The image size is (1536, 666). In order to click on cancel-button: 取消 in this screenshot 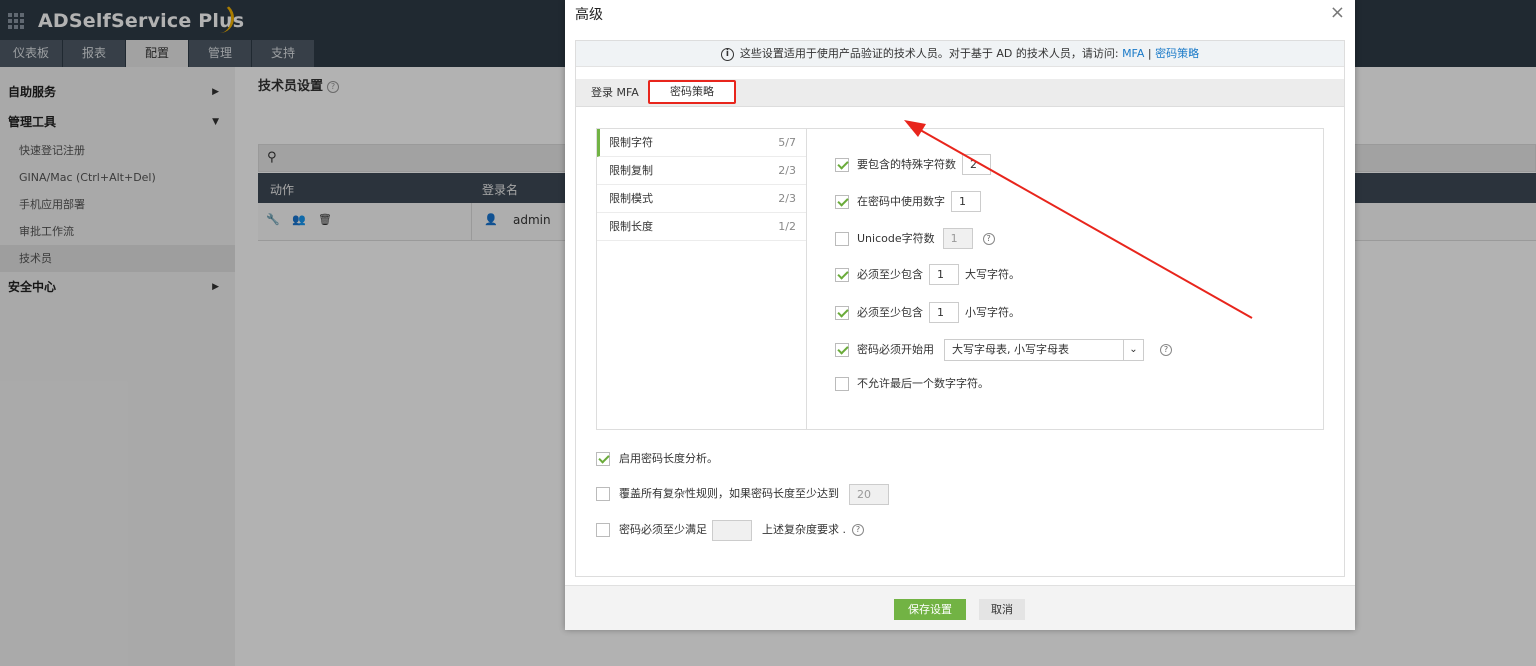, I will do `click(1002, 609)`.